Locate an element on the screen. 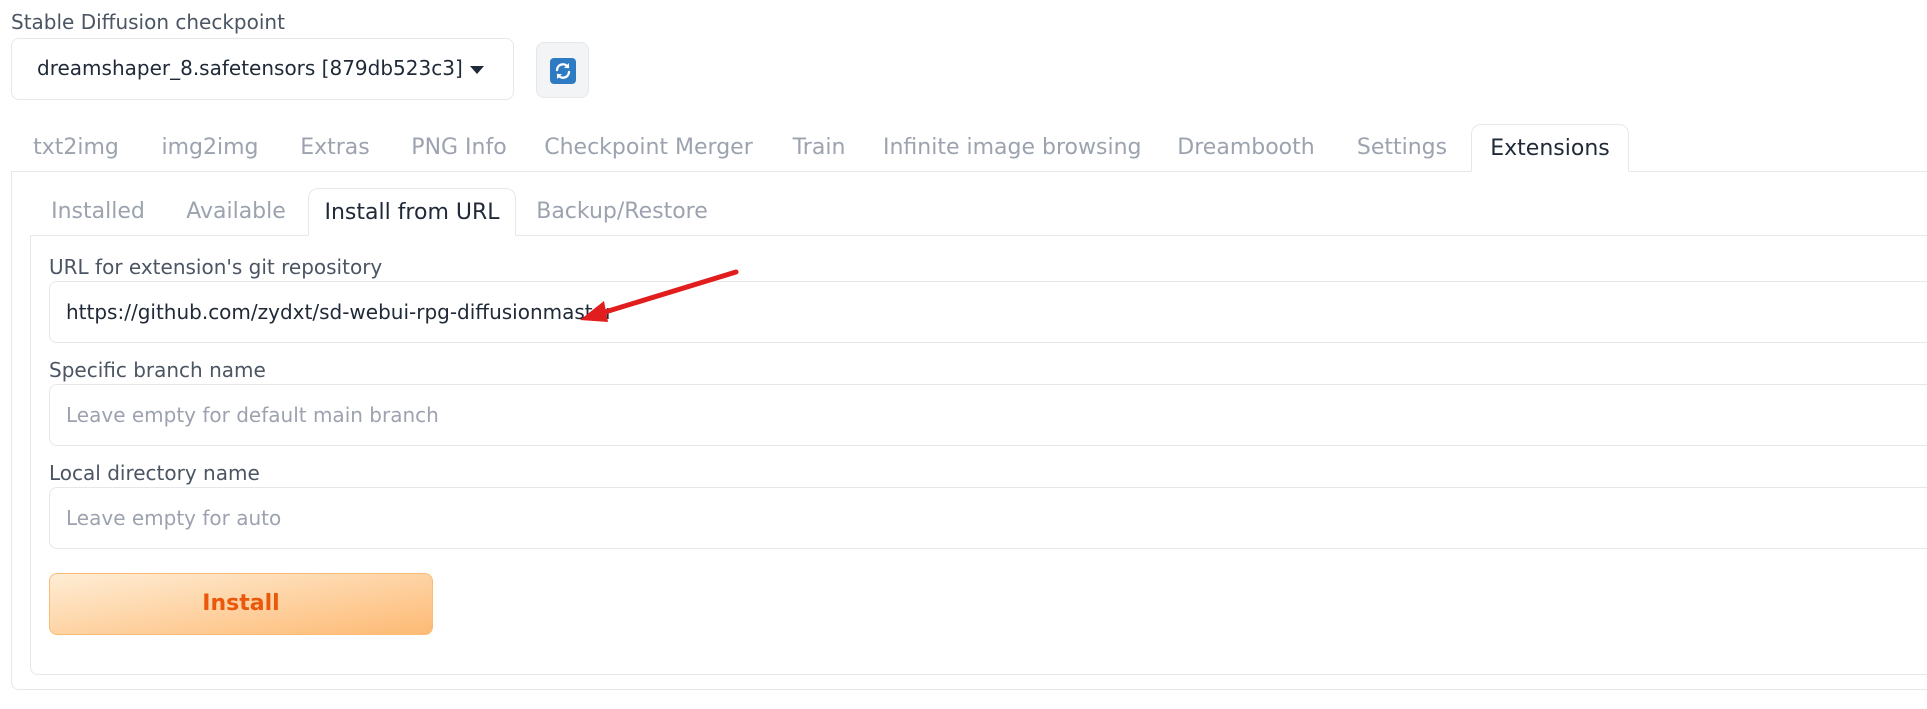 The height and width of the screenshot is (709, 1927). branch-field-label: Specific branch name is located at coordinates (157, 370).